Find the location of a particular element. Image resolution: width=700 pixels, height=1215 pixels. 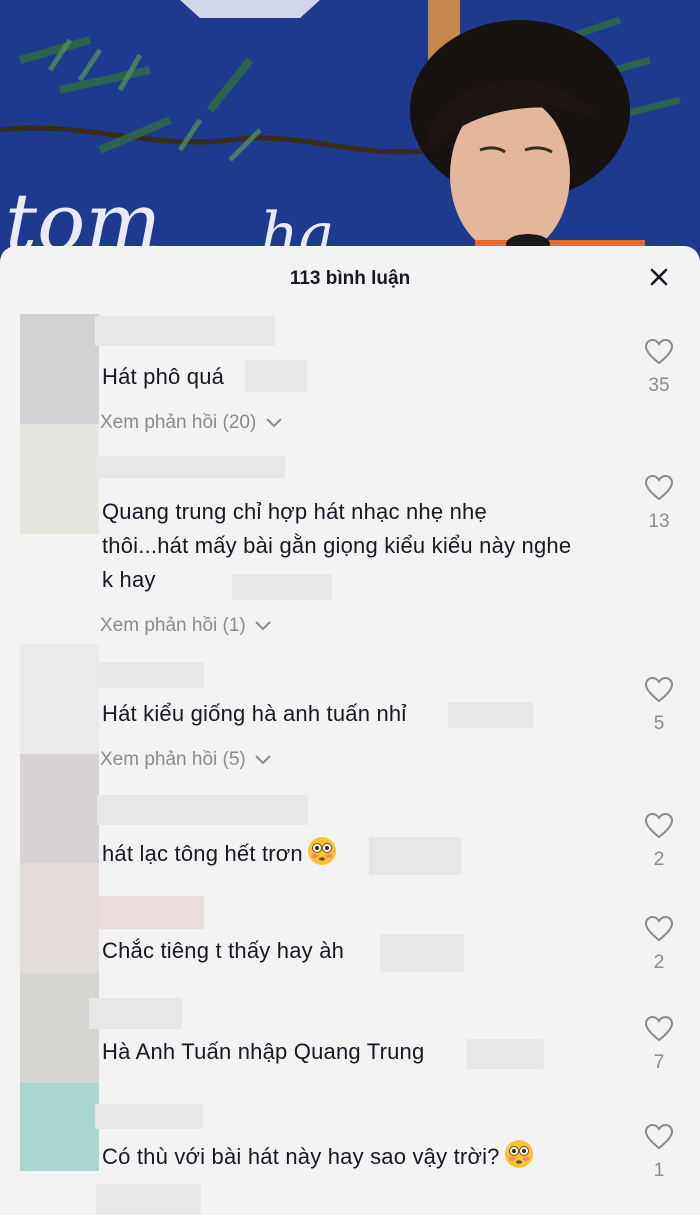

like-count: 1 is located at coordinates (659, 1170).